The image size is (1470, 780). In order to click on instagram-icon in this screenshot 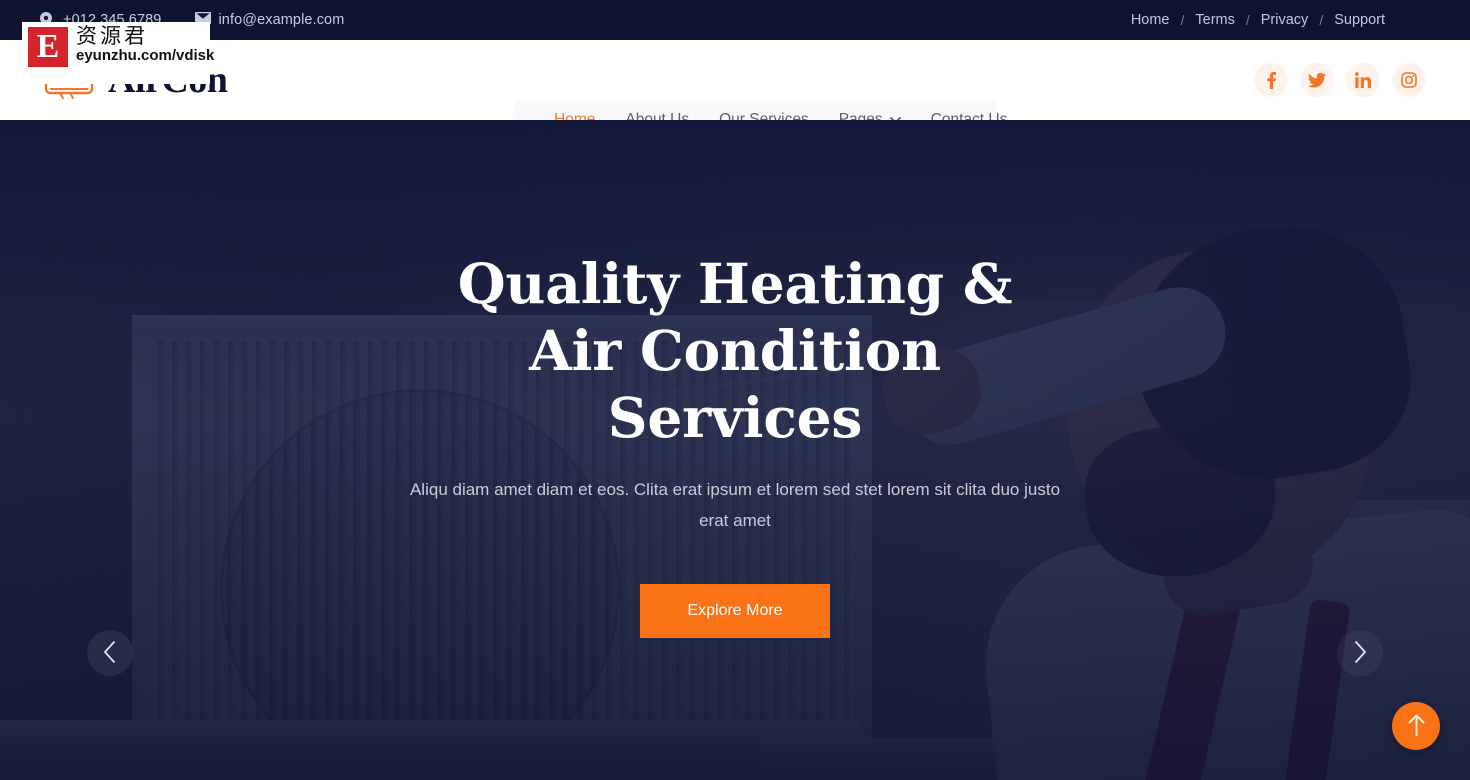, I will do `click(1409, 80)`.